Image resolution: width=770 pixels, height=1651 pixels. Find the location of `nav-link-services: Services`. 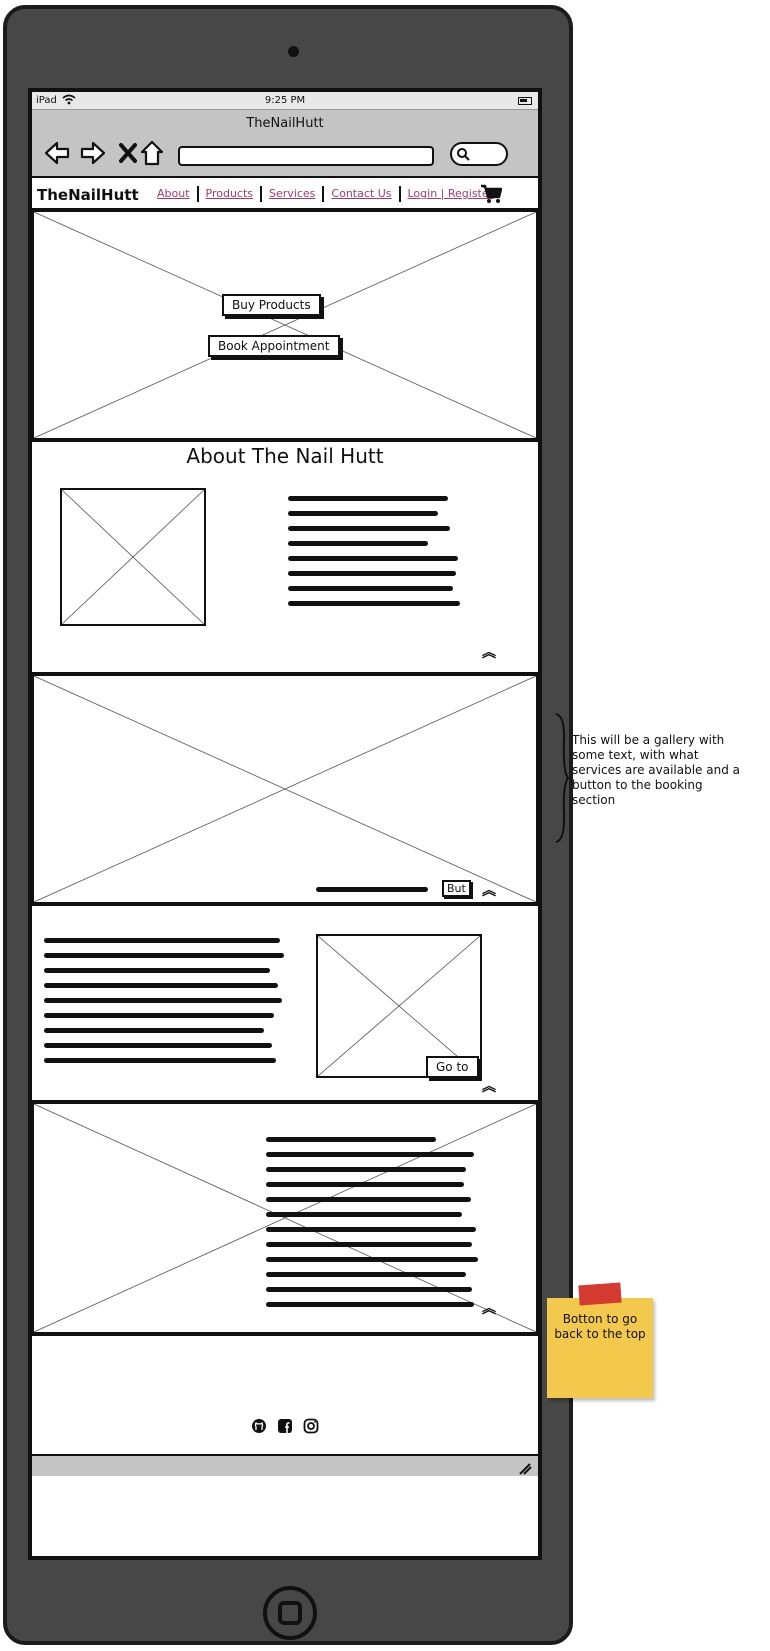

nav-link-services: Services is located at coordinates (293, 194).